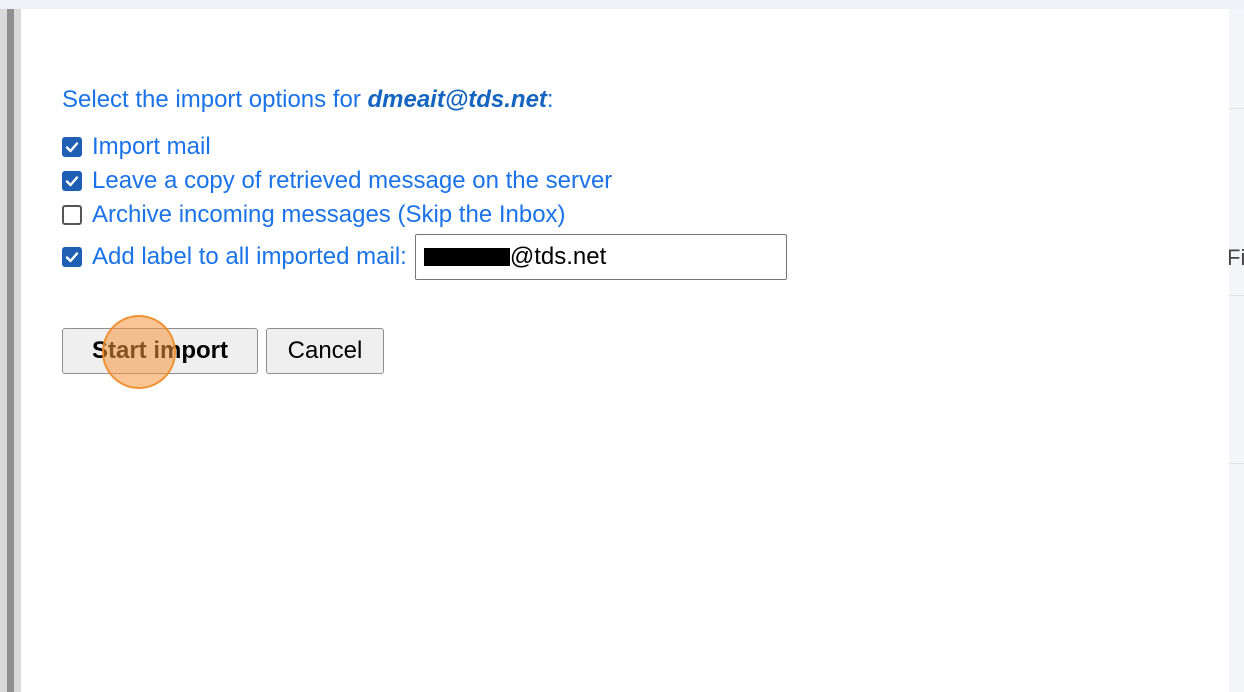 This screenshot has width=1244, height=692. Describe the element at coordinates (325, 351) in the screenshot. I see `cancel-button: Cancel` at that location.